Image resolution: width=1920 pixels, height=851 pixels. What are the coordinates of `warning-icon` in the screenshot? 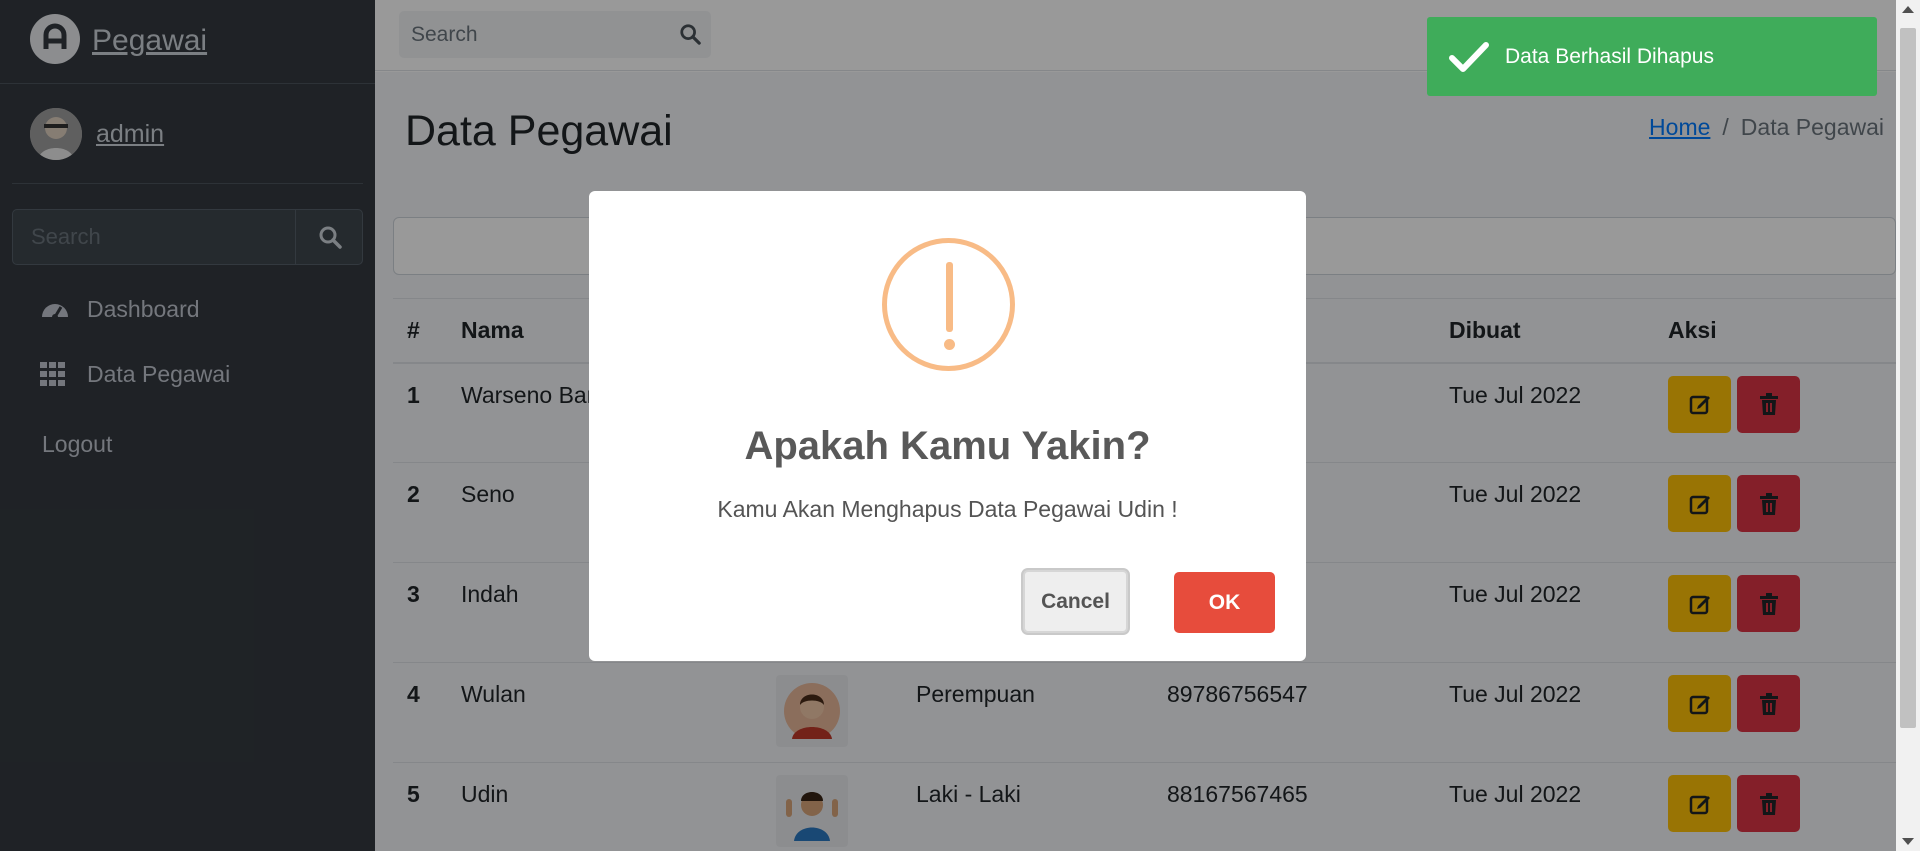 It's located at (948, 304).